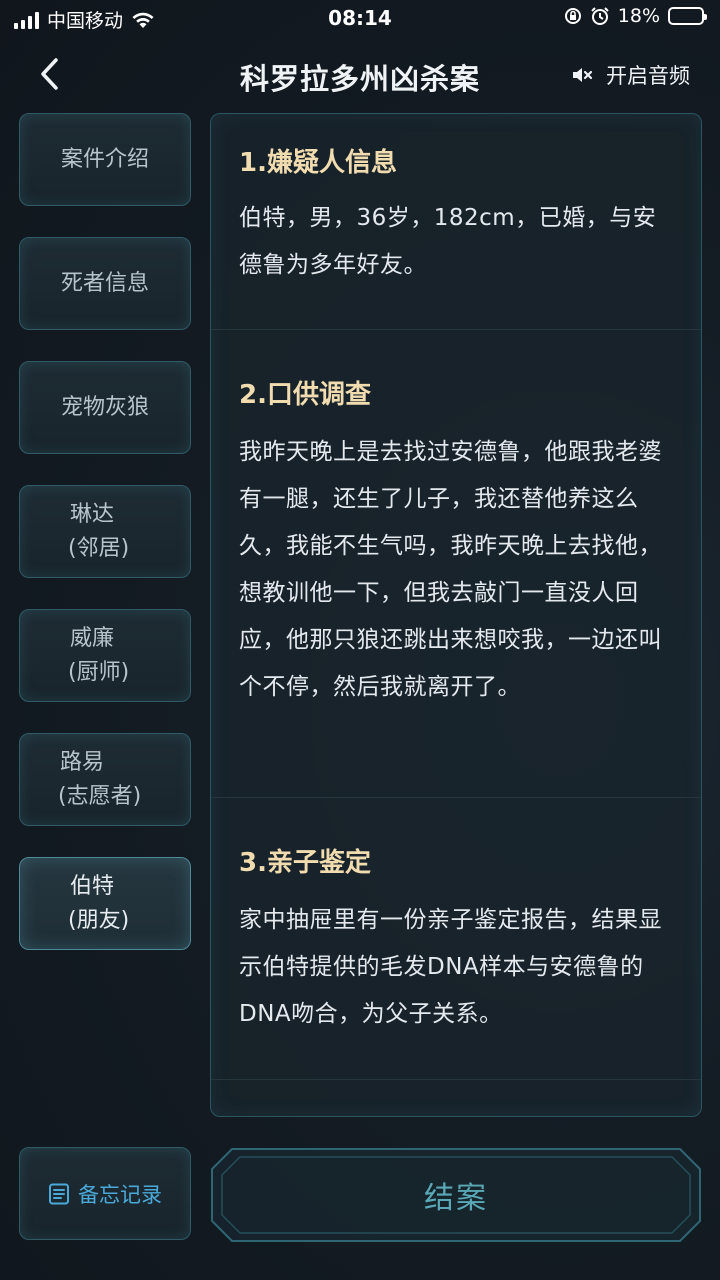 The image size is (720, 1280). What do you see at coordinates (360, 18) in the screenshot?
I see `status-bar: 中国移动 08:14 18%` at bounding box center [360, 18].